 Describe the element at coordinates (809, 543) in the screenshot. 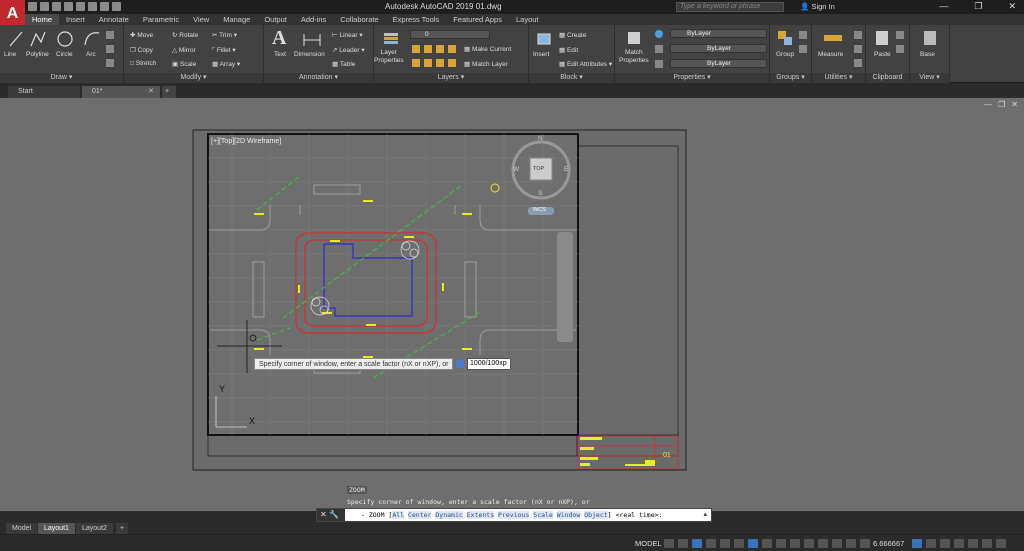

I see `dynamic-ucs-icon` at that location.